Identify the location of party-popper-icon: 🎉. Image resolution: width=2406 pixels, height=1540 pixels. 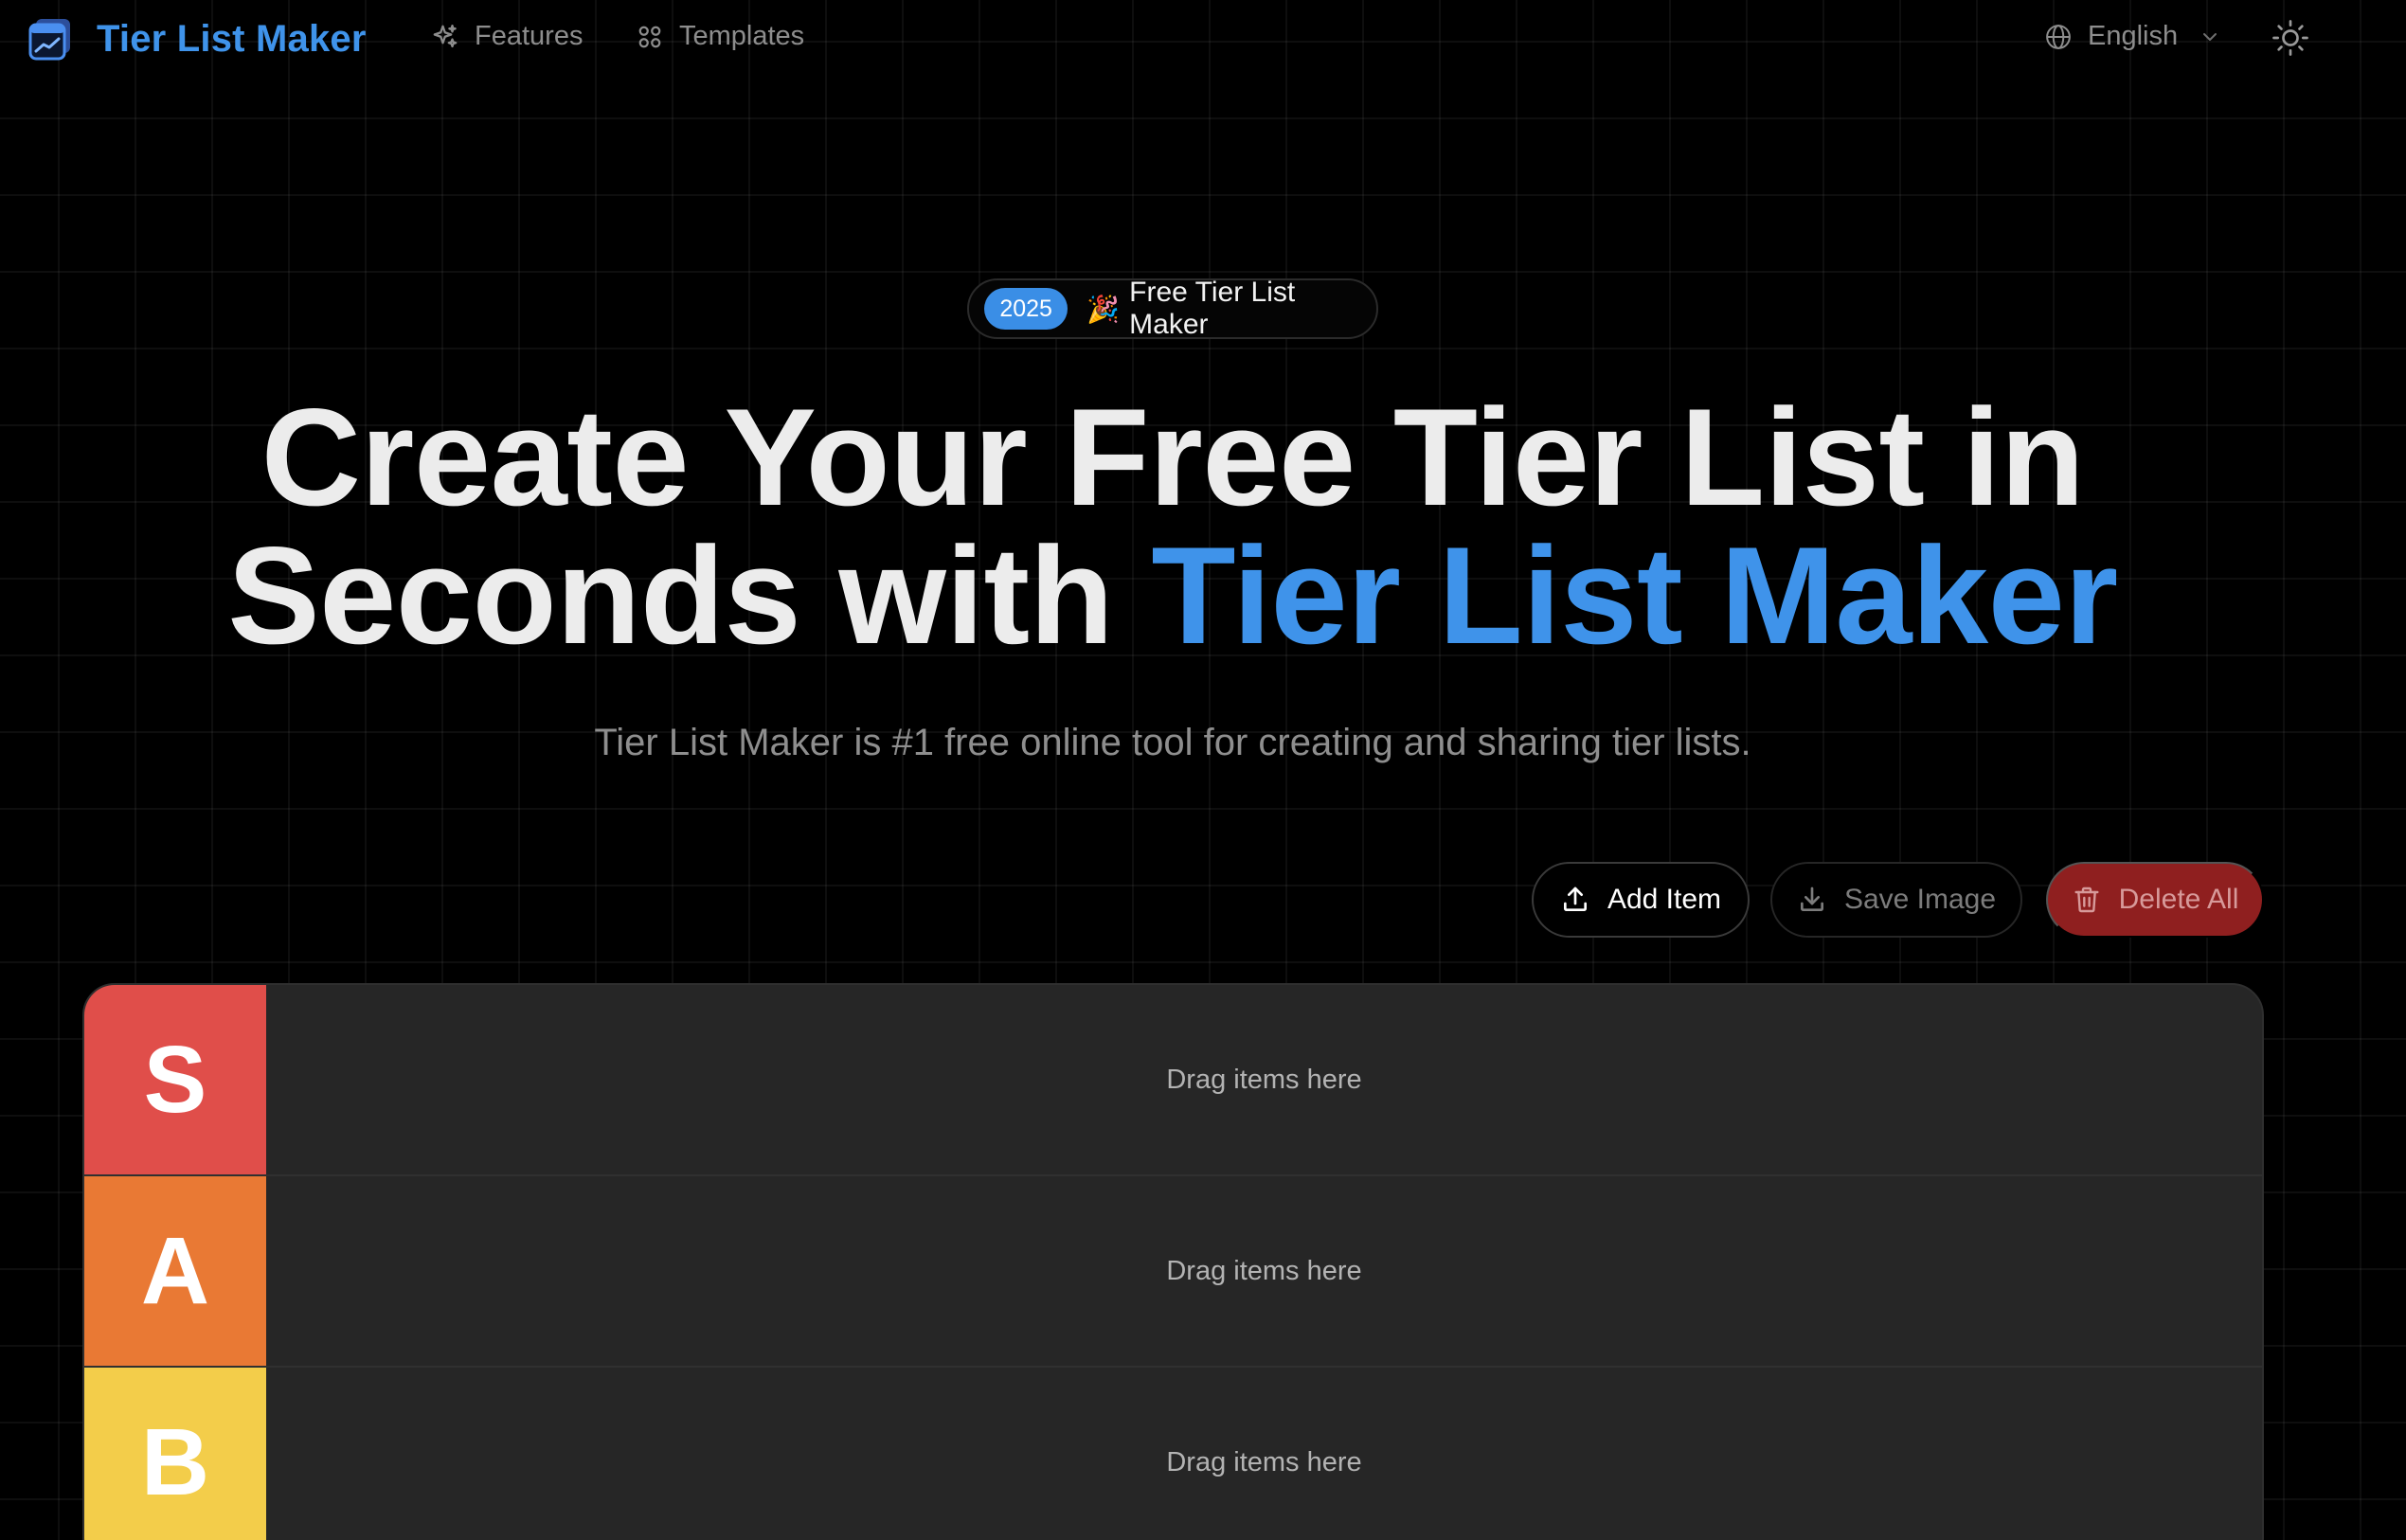
(1103, 309).